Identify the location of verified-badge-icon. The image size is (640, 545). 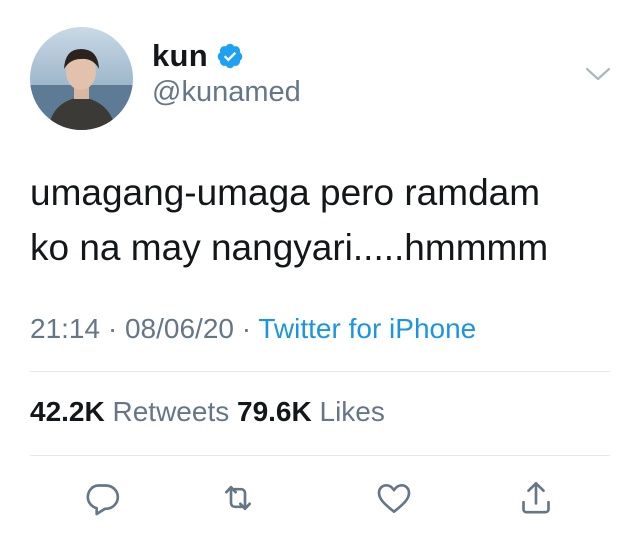
(230, 56).